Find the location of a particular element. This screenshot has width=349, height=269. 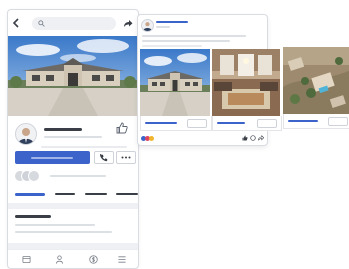

agent-avatar is located at coordinates (26, 134).